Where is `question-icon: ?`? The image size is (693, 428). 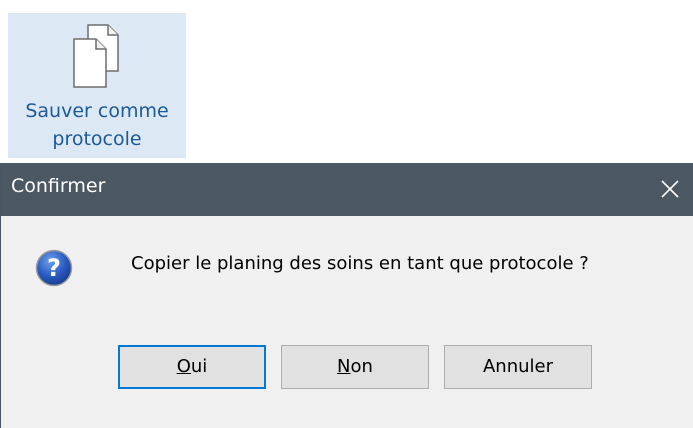 question-icon: ? is located at coordinates (54, 268).